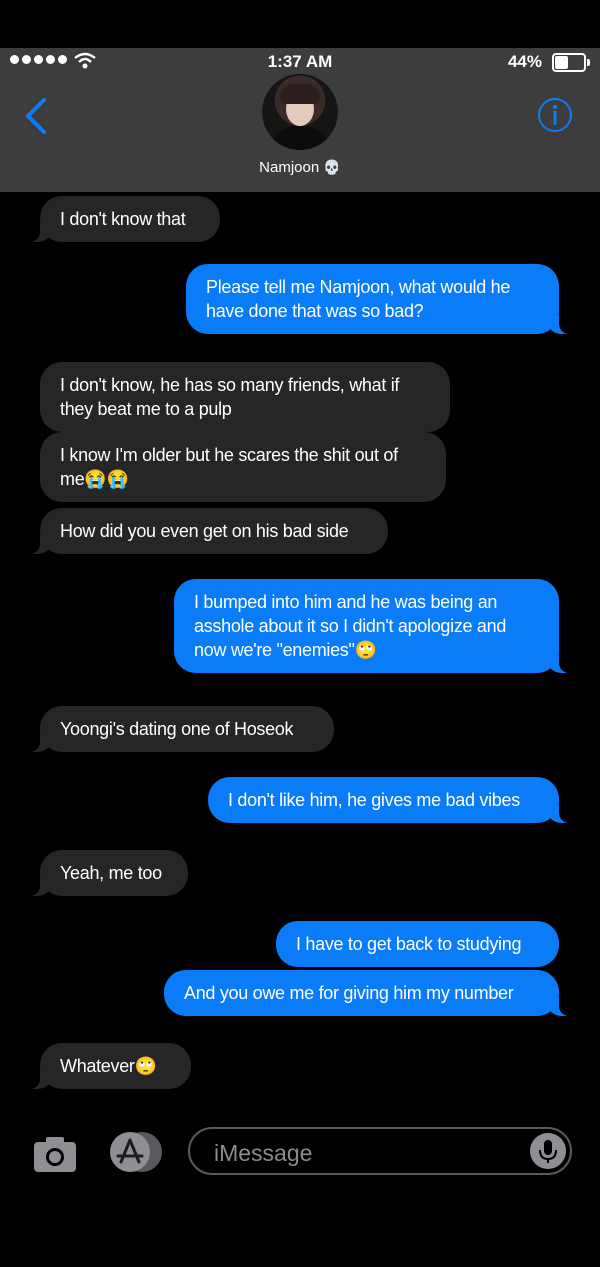 This screenshot has width=600, height=1267. Describe the element at coordinates (300, 112) in the screenshot. I see `avatar` at that location.